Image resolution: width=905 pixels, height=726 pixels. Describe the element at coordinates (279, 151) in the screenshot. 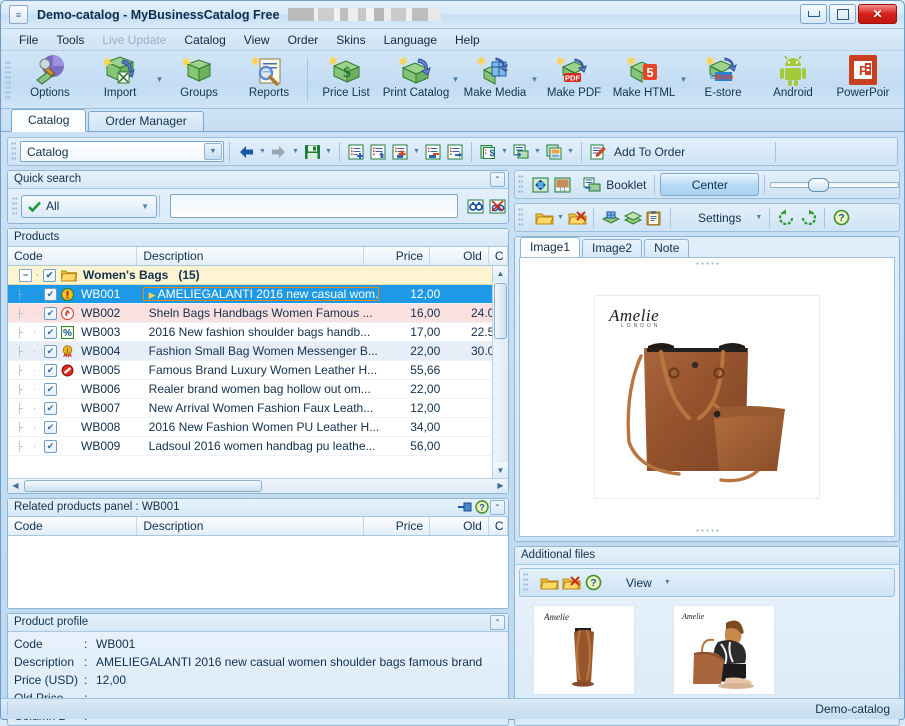

I see `forward-arrow-icon` at that location.